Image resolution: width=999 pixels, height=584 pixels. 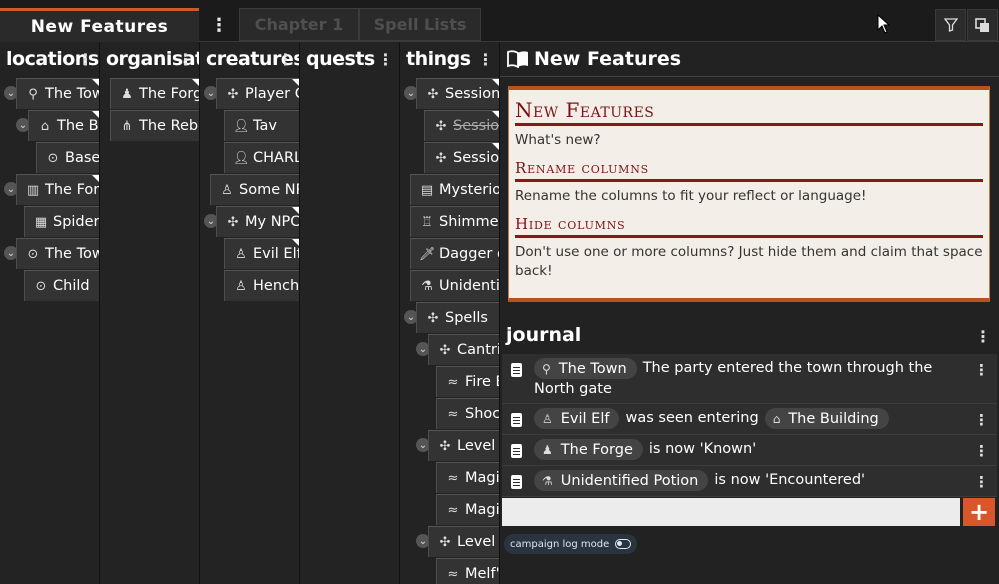 I want to click on journal-menu-icon: ⋮, so click(x=983, y=336).